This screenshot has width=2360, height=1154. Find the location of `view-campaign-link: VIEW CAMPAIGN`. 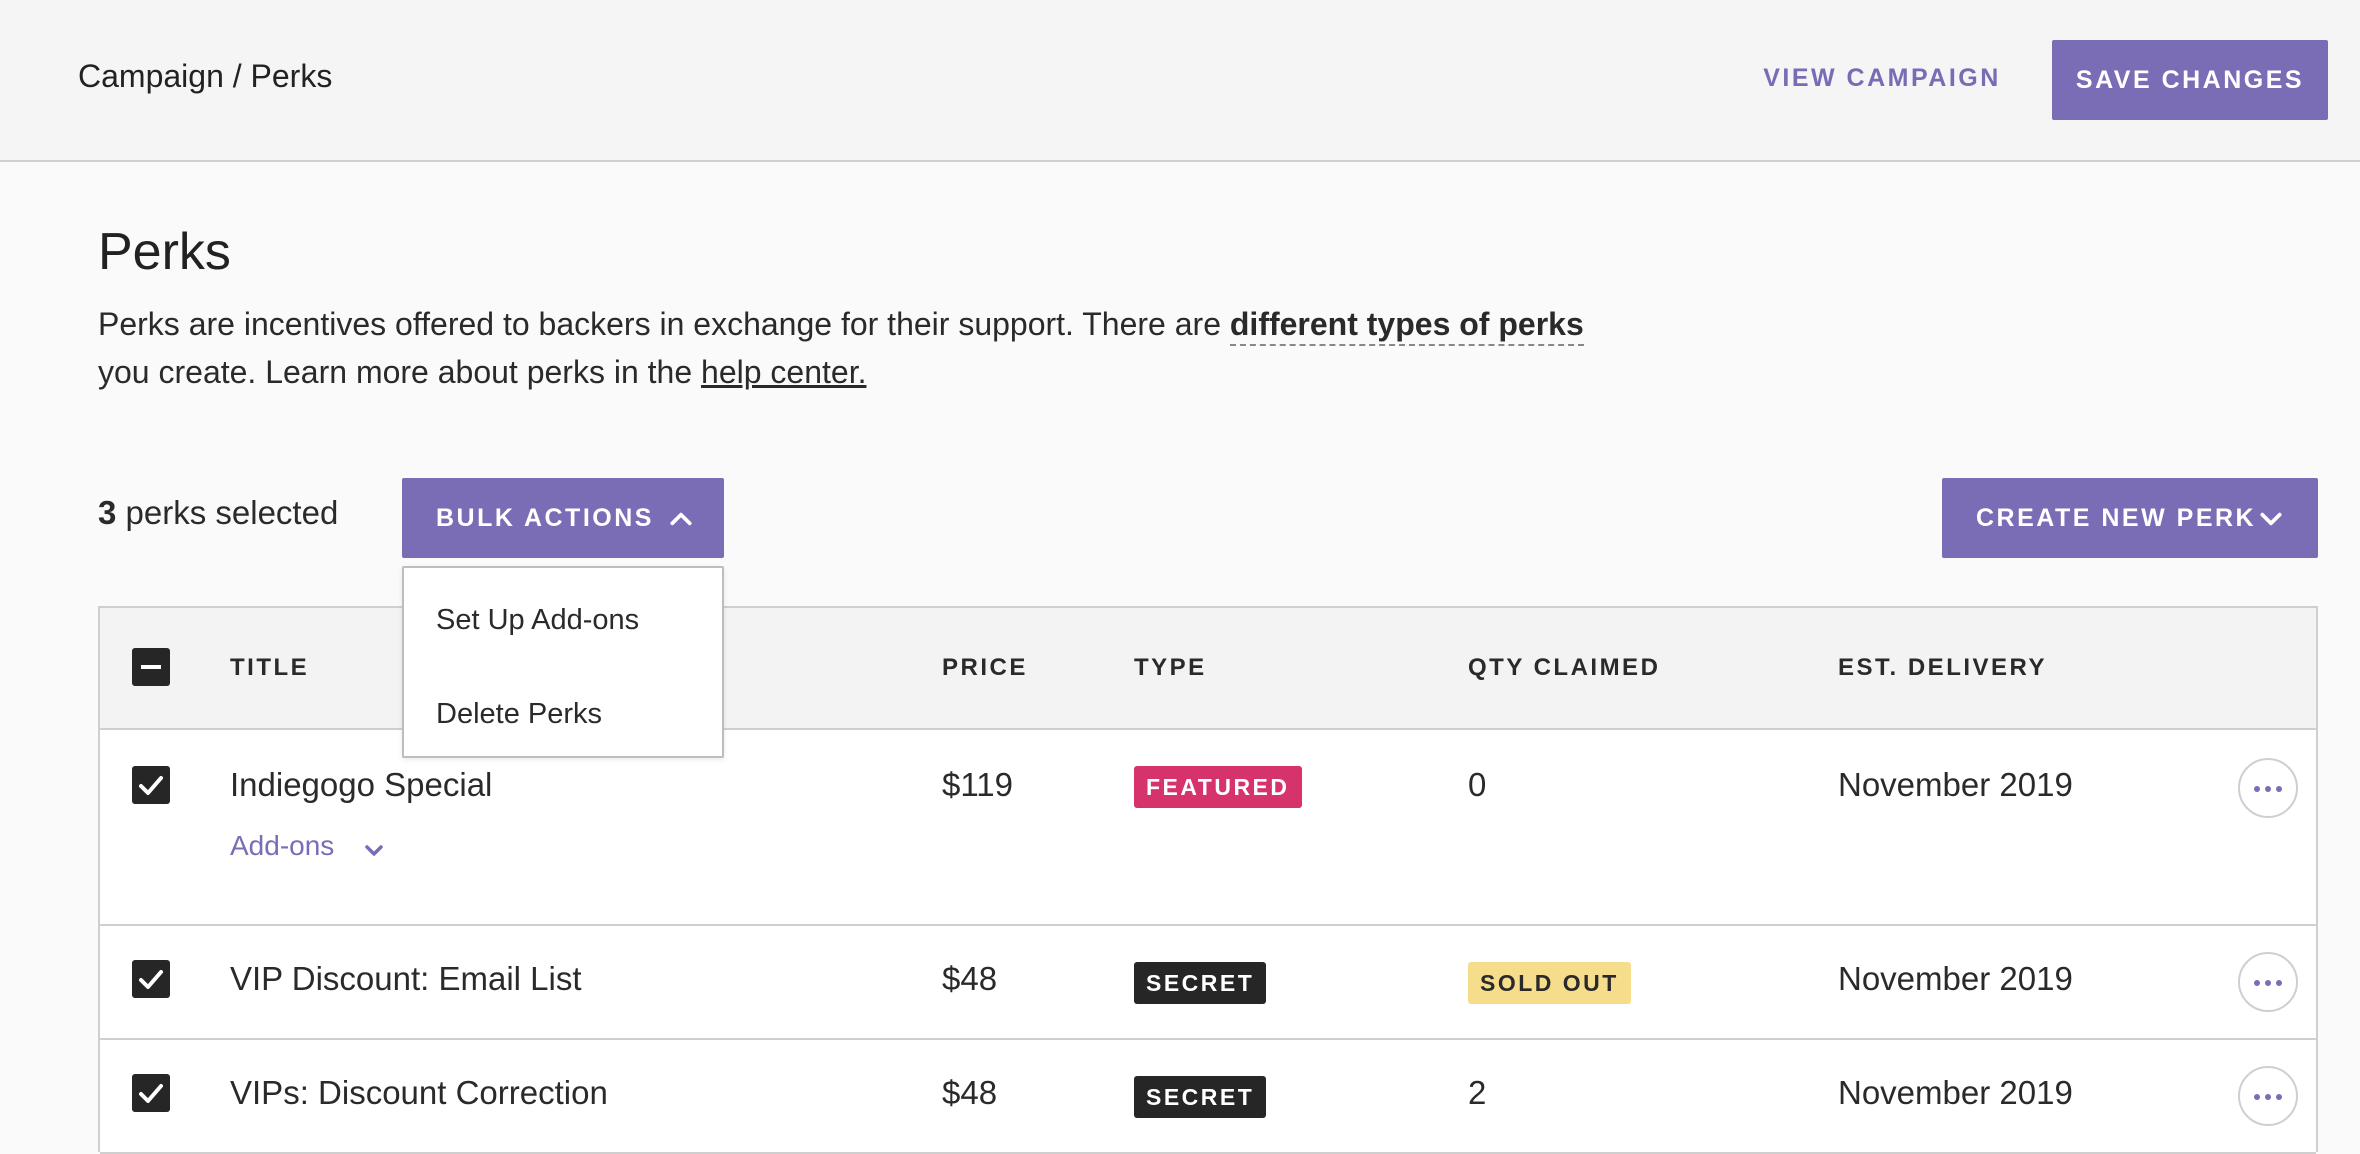

view-campaign-link: VIEW CAMPAIGN is located at coordinates (1882, 78).